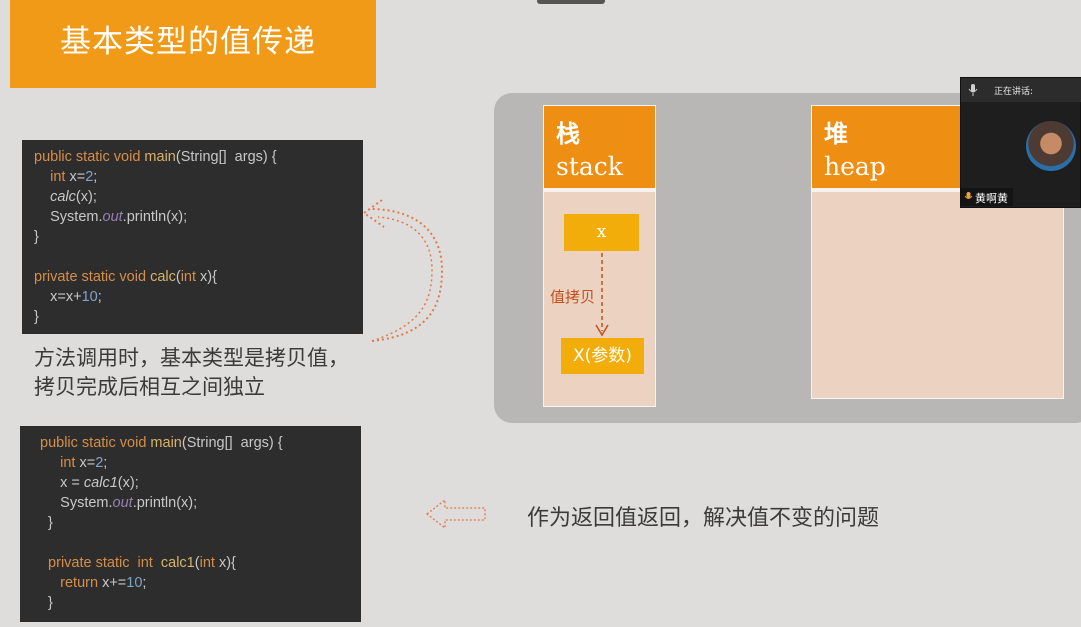 This screenshot has width=1081, height=627. I want to click on stack-var-x: x, so click(601, 232).